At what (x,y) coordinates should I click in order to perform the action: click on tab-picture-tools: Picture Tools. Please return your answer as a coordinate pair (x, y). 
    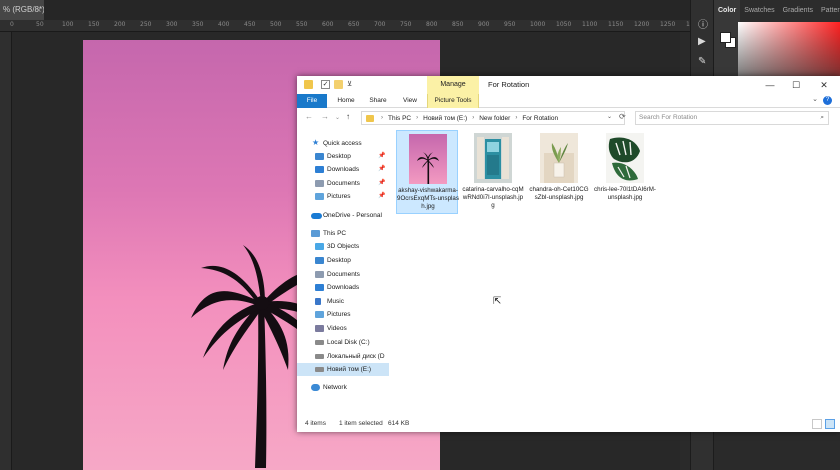
    Looking at the image, I should click on (453, 101).